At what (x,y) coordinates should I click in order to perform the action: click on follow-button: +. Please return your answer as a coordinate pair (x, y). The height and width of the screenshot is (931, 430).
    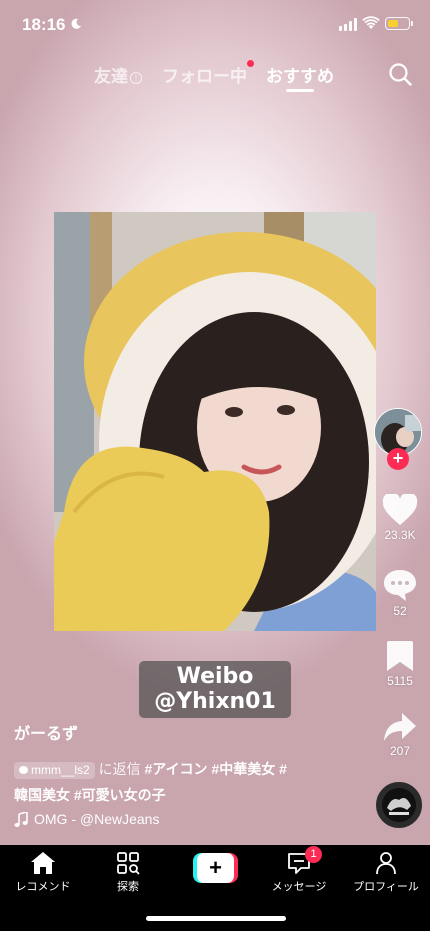
    Looking at the image, I should click on (398, 459).